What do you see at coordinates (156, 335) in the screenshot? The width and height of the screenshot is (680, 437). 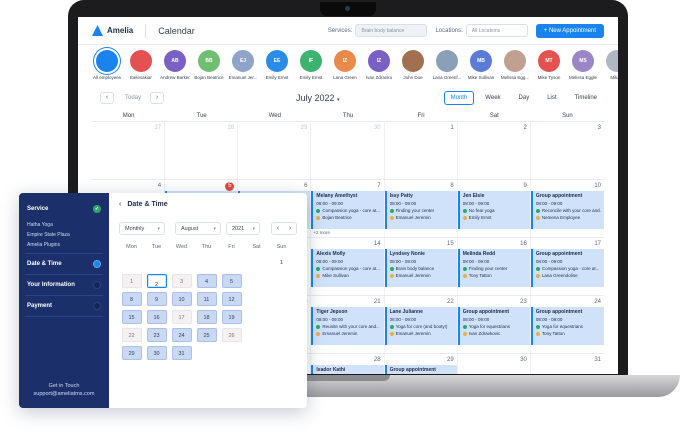 I see `date-cell: 23` at bounding box center [156, 335].